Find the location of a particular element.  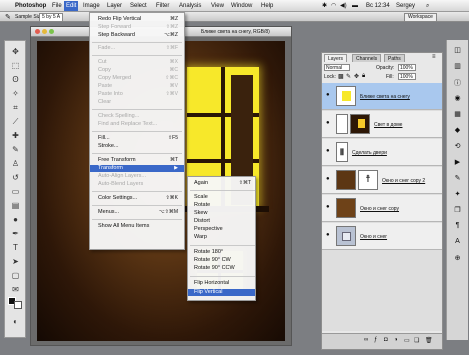

link-layers-icon: ∞ is located at coordinates (366, 340).